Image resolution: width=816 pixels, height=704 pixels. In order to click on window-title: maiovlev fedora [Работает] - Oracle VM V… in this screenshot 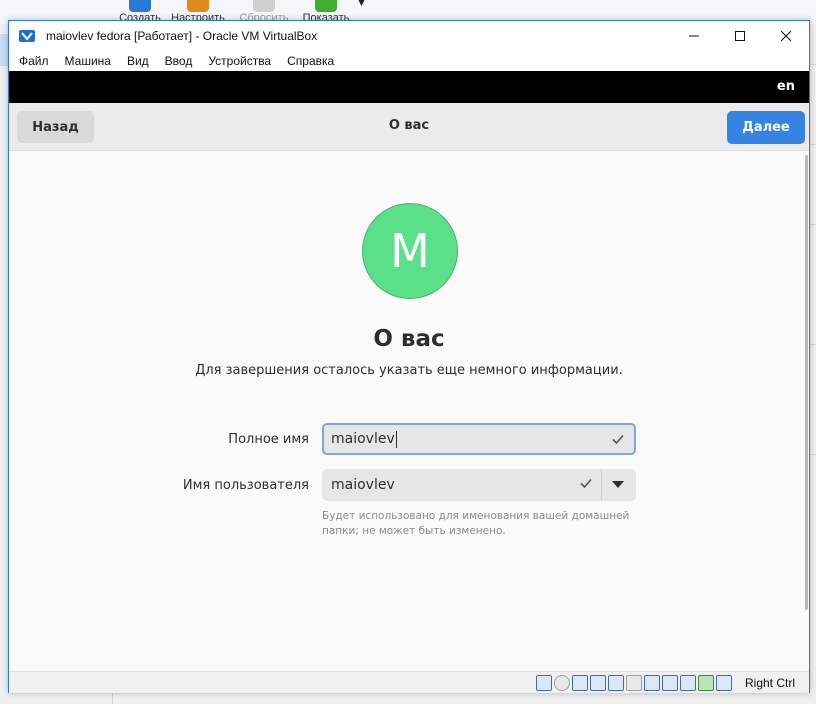, I will do `click(182, 36)`.